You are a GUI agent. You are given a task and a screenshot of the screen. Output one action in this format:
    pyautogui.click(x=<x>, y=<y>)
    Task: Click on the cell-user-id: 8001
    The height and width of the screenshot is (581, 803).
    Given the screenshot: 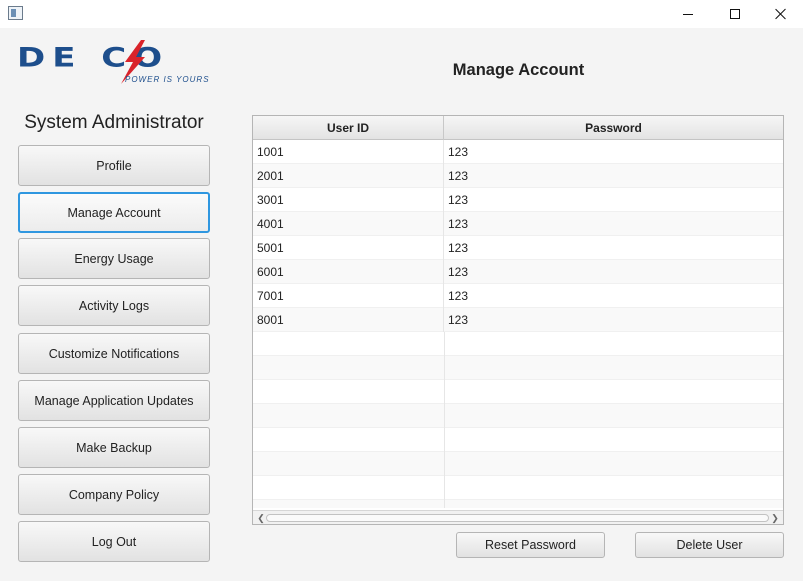 What is the action you would take?
    pyautogui.click(x=348, y=320)
    